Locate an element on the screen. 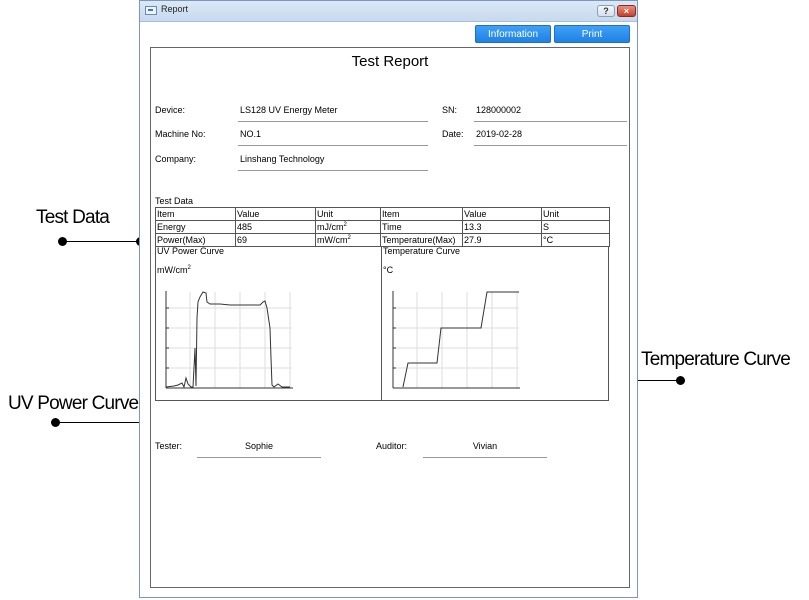  window-title: Report is located at coordinates (175, 9).